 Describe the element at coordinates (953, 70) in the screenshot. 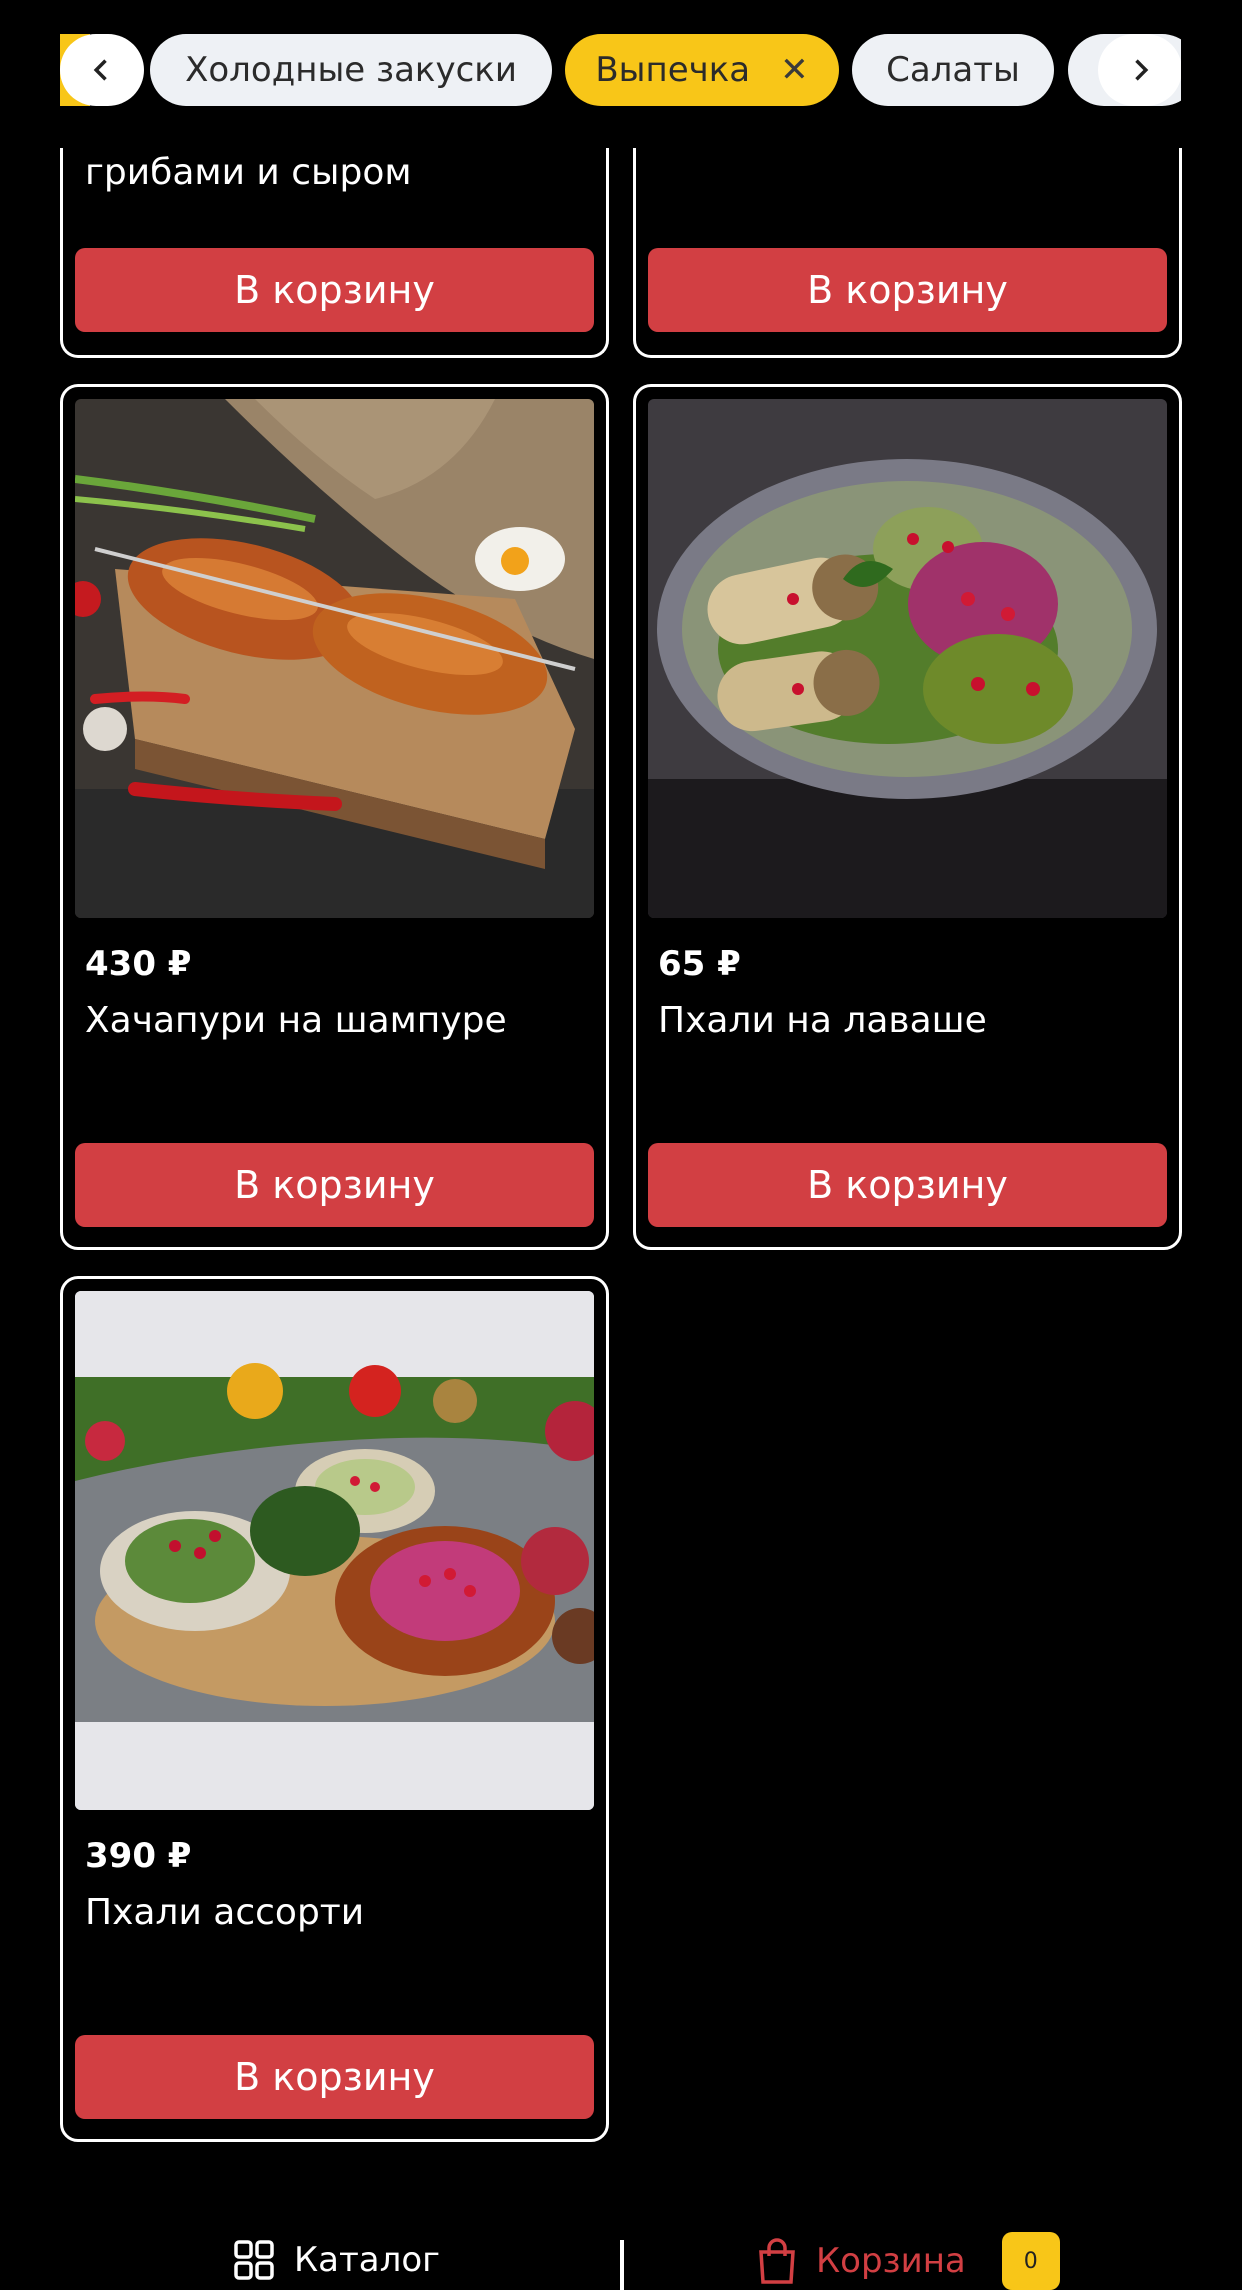

I see `chip-salads: Салаты` at that location.